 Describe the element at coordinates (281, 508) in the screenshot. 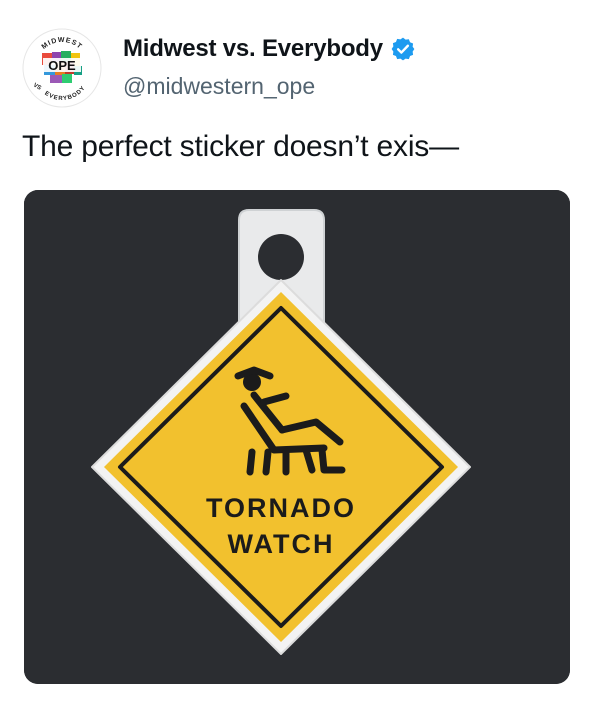

I see `sticker-text-line1: TORNADO` at that location.